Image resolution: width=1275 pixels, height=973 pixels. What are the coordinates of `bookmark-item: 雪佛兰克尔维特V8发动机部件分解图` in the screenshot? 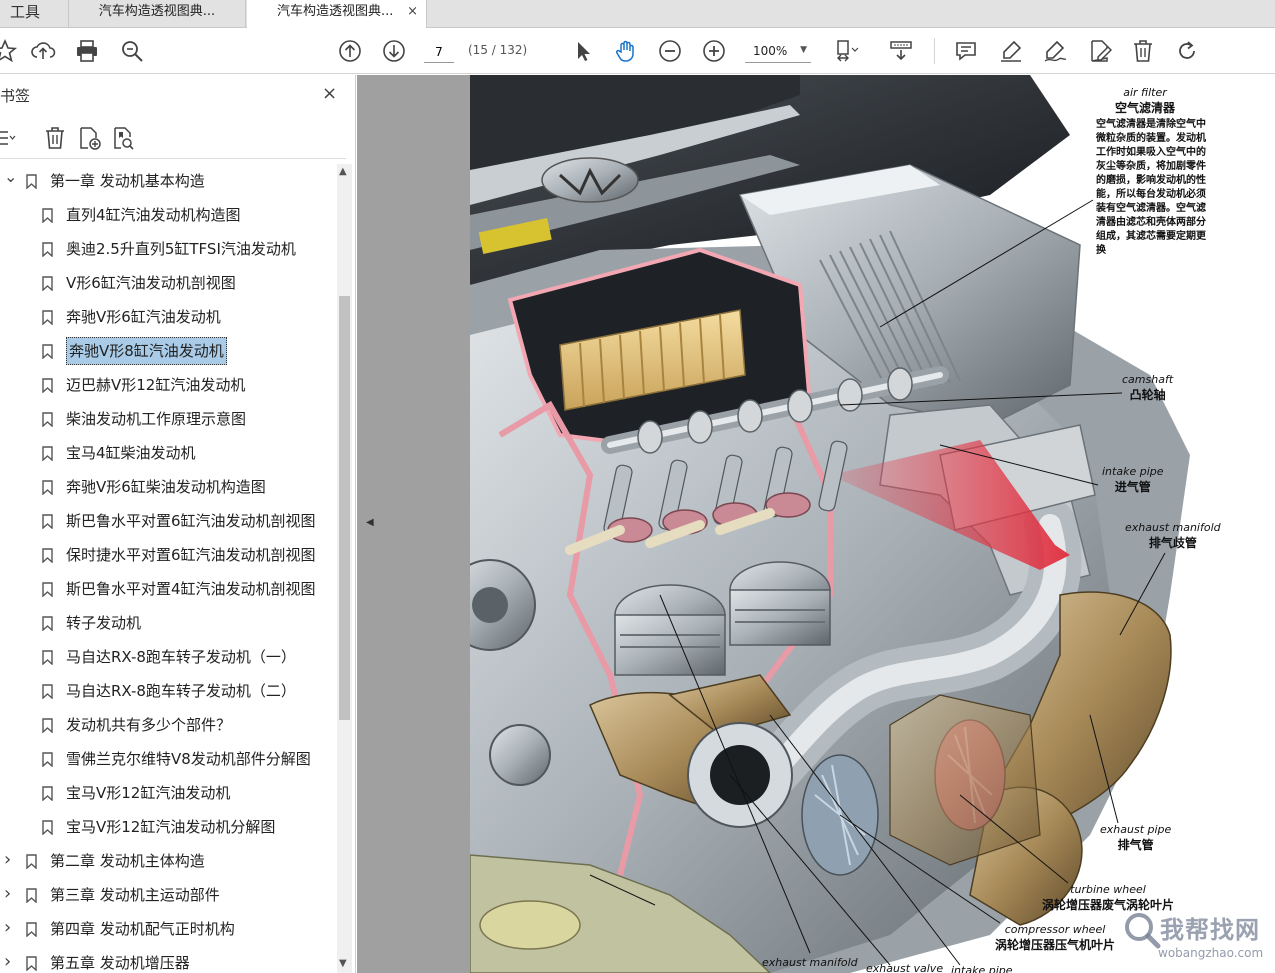 It's located at (167, 759).